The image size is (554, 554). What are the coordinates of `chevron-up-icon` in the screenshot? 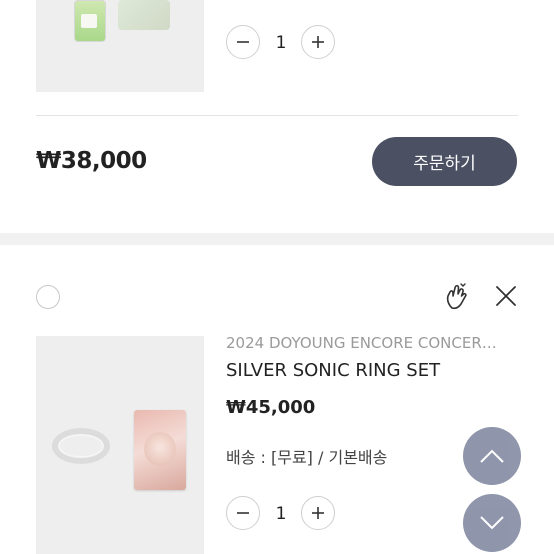 It's located at (492, 456).